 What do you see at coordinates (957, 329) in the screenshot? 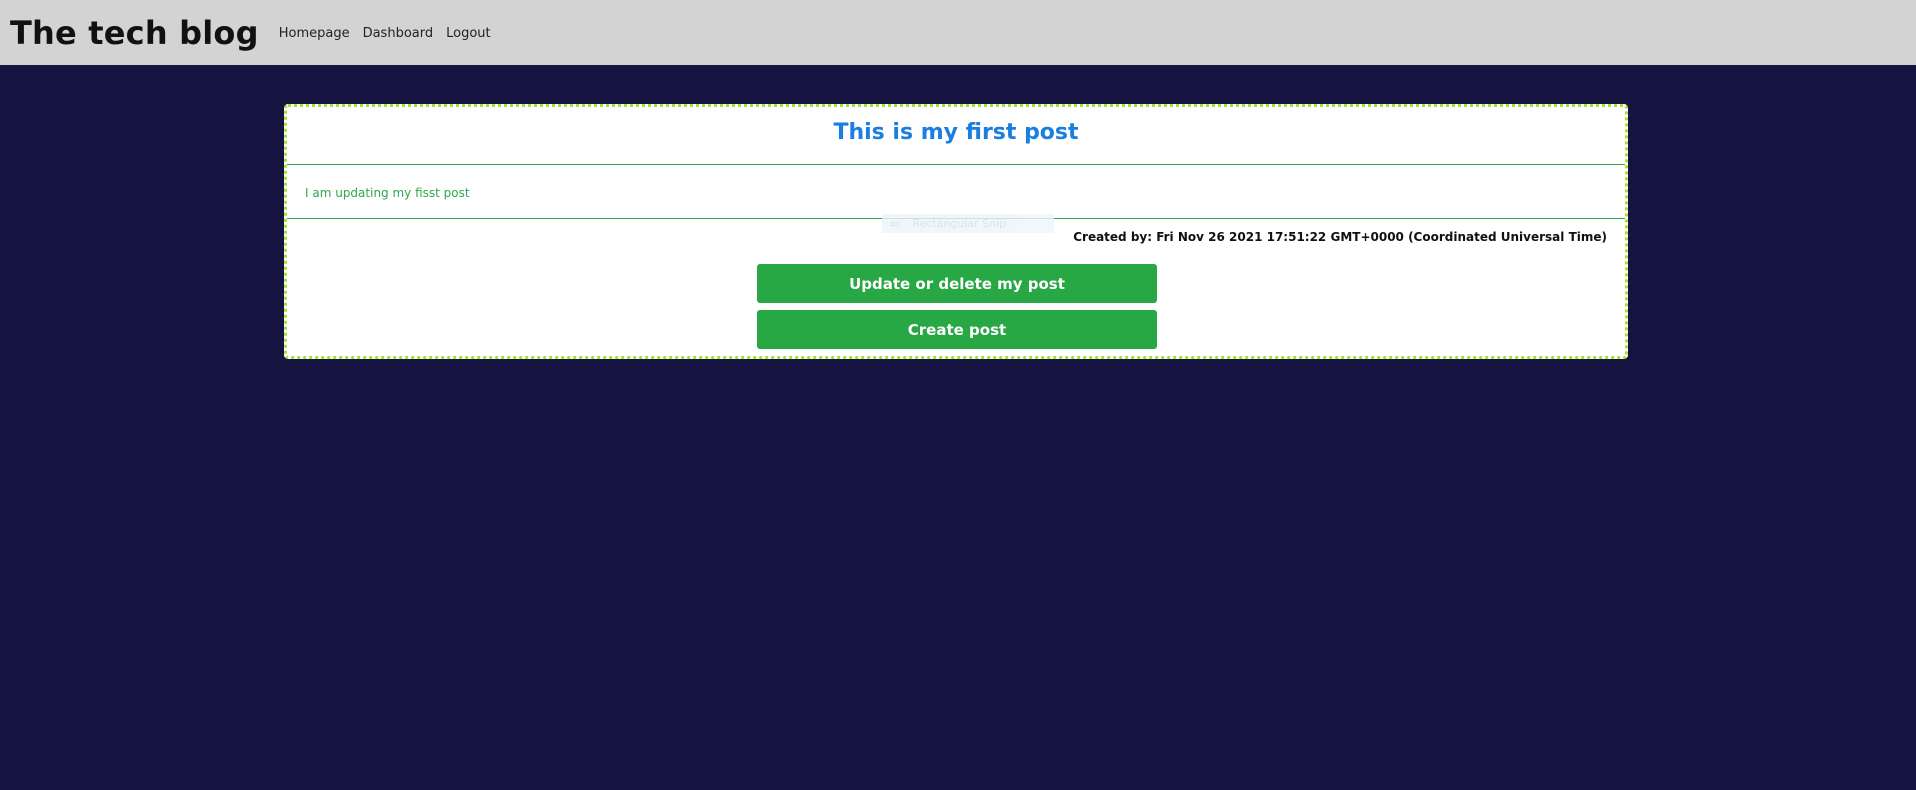
I see `create-post-button: Create post` at bounding box center [957, 329].